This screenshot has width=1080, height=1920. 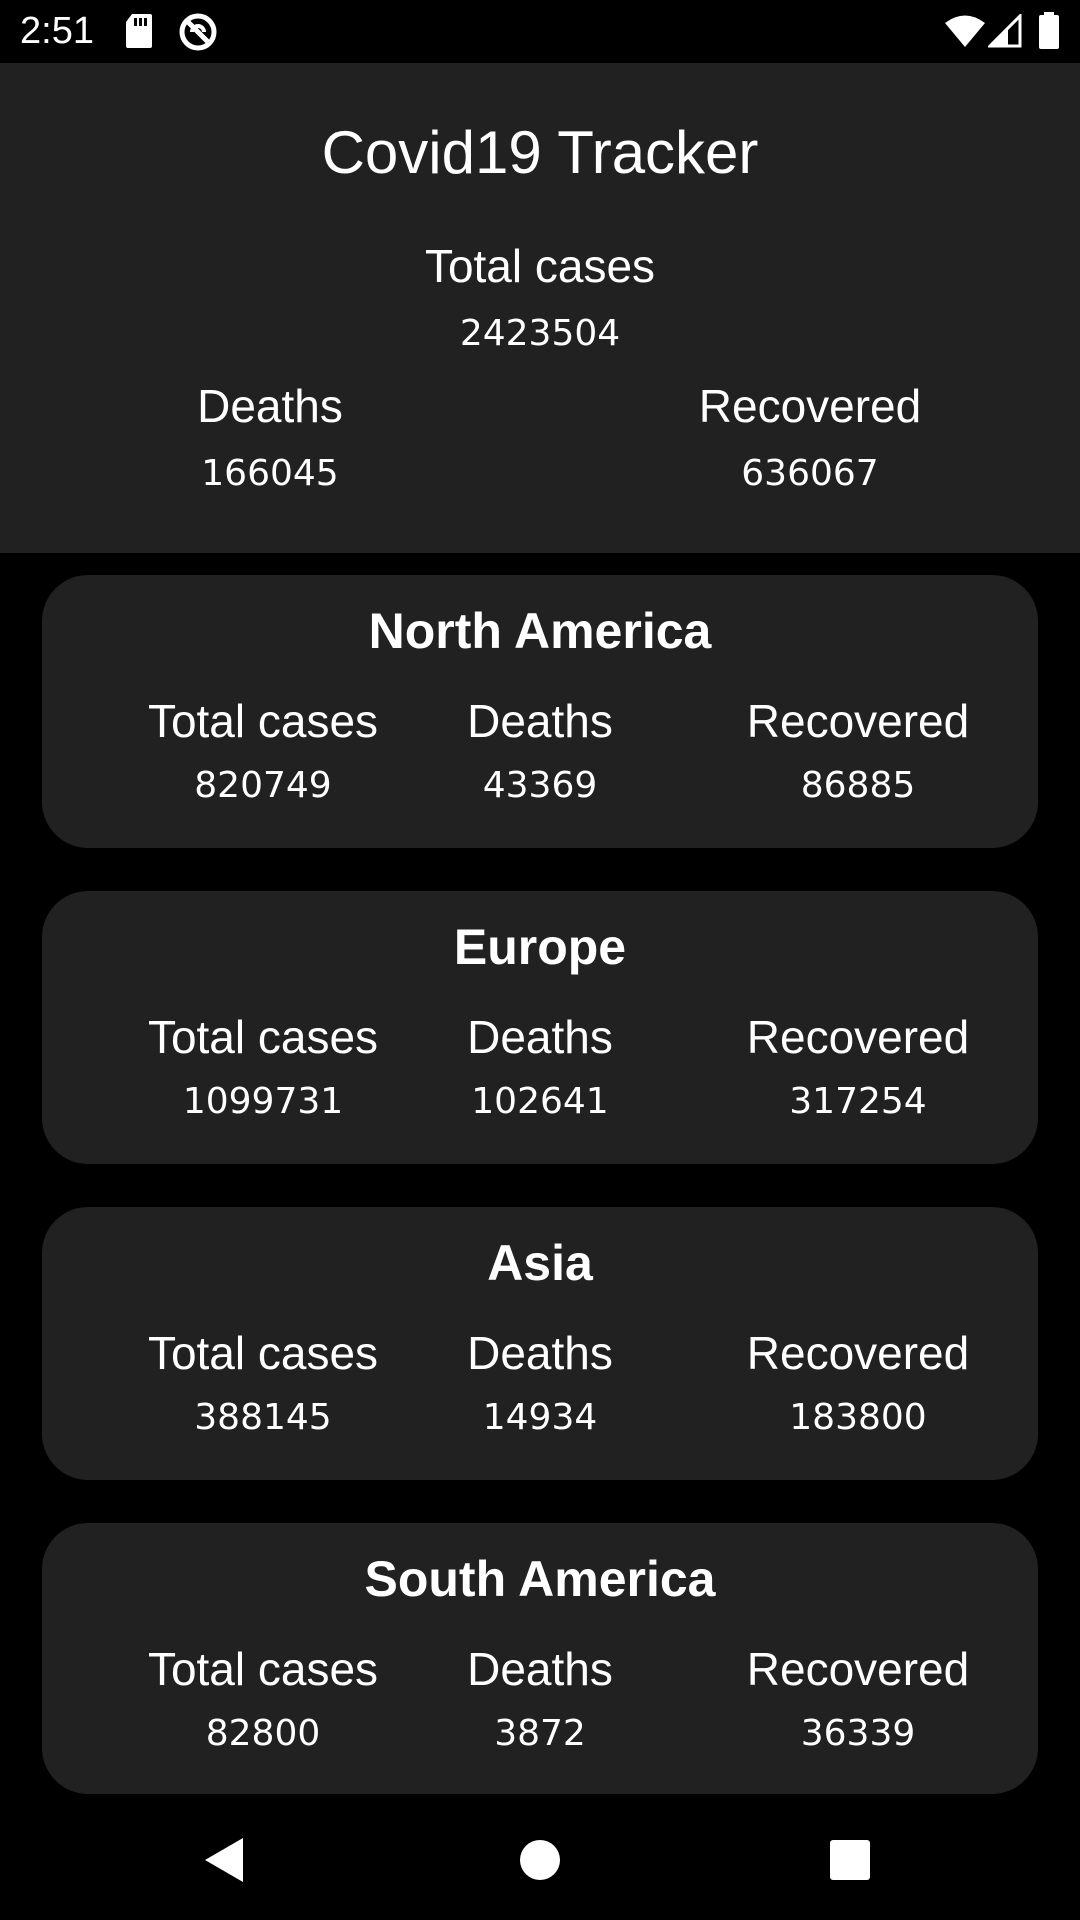 I want to click on stat-total-cases: Total cases 1099731, so click(x=263, y=1027).